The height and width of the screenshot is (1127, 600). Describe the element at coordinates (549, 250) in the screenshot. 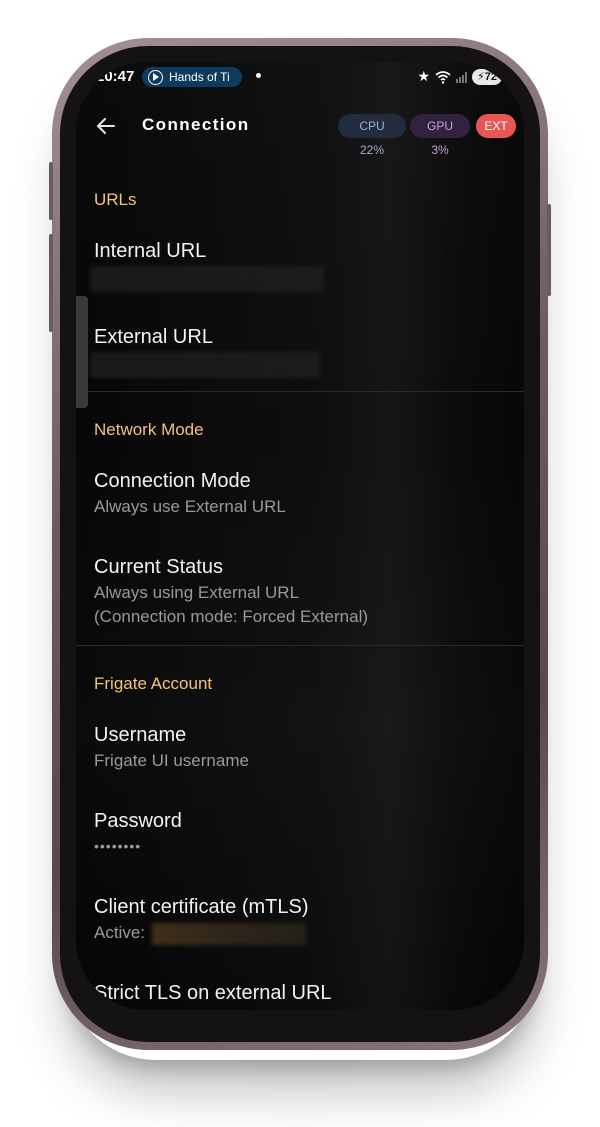

I see `power-button` at that location.